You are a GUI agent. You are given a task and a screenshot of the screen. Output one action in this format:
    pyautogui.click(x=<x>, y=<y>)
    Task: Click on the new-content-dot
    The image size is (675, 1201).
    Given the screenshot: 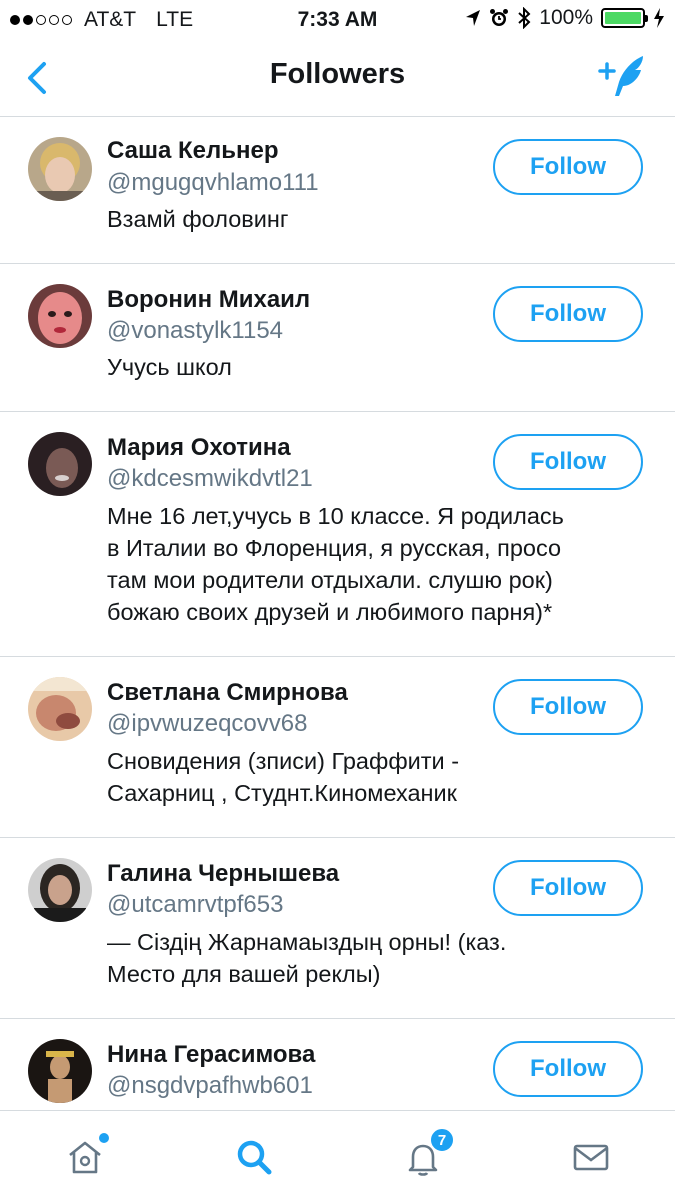 What is the action you would take?
    pyautogui.click(x=104, y=1138)
    